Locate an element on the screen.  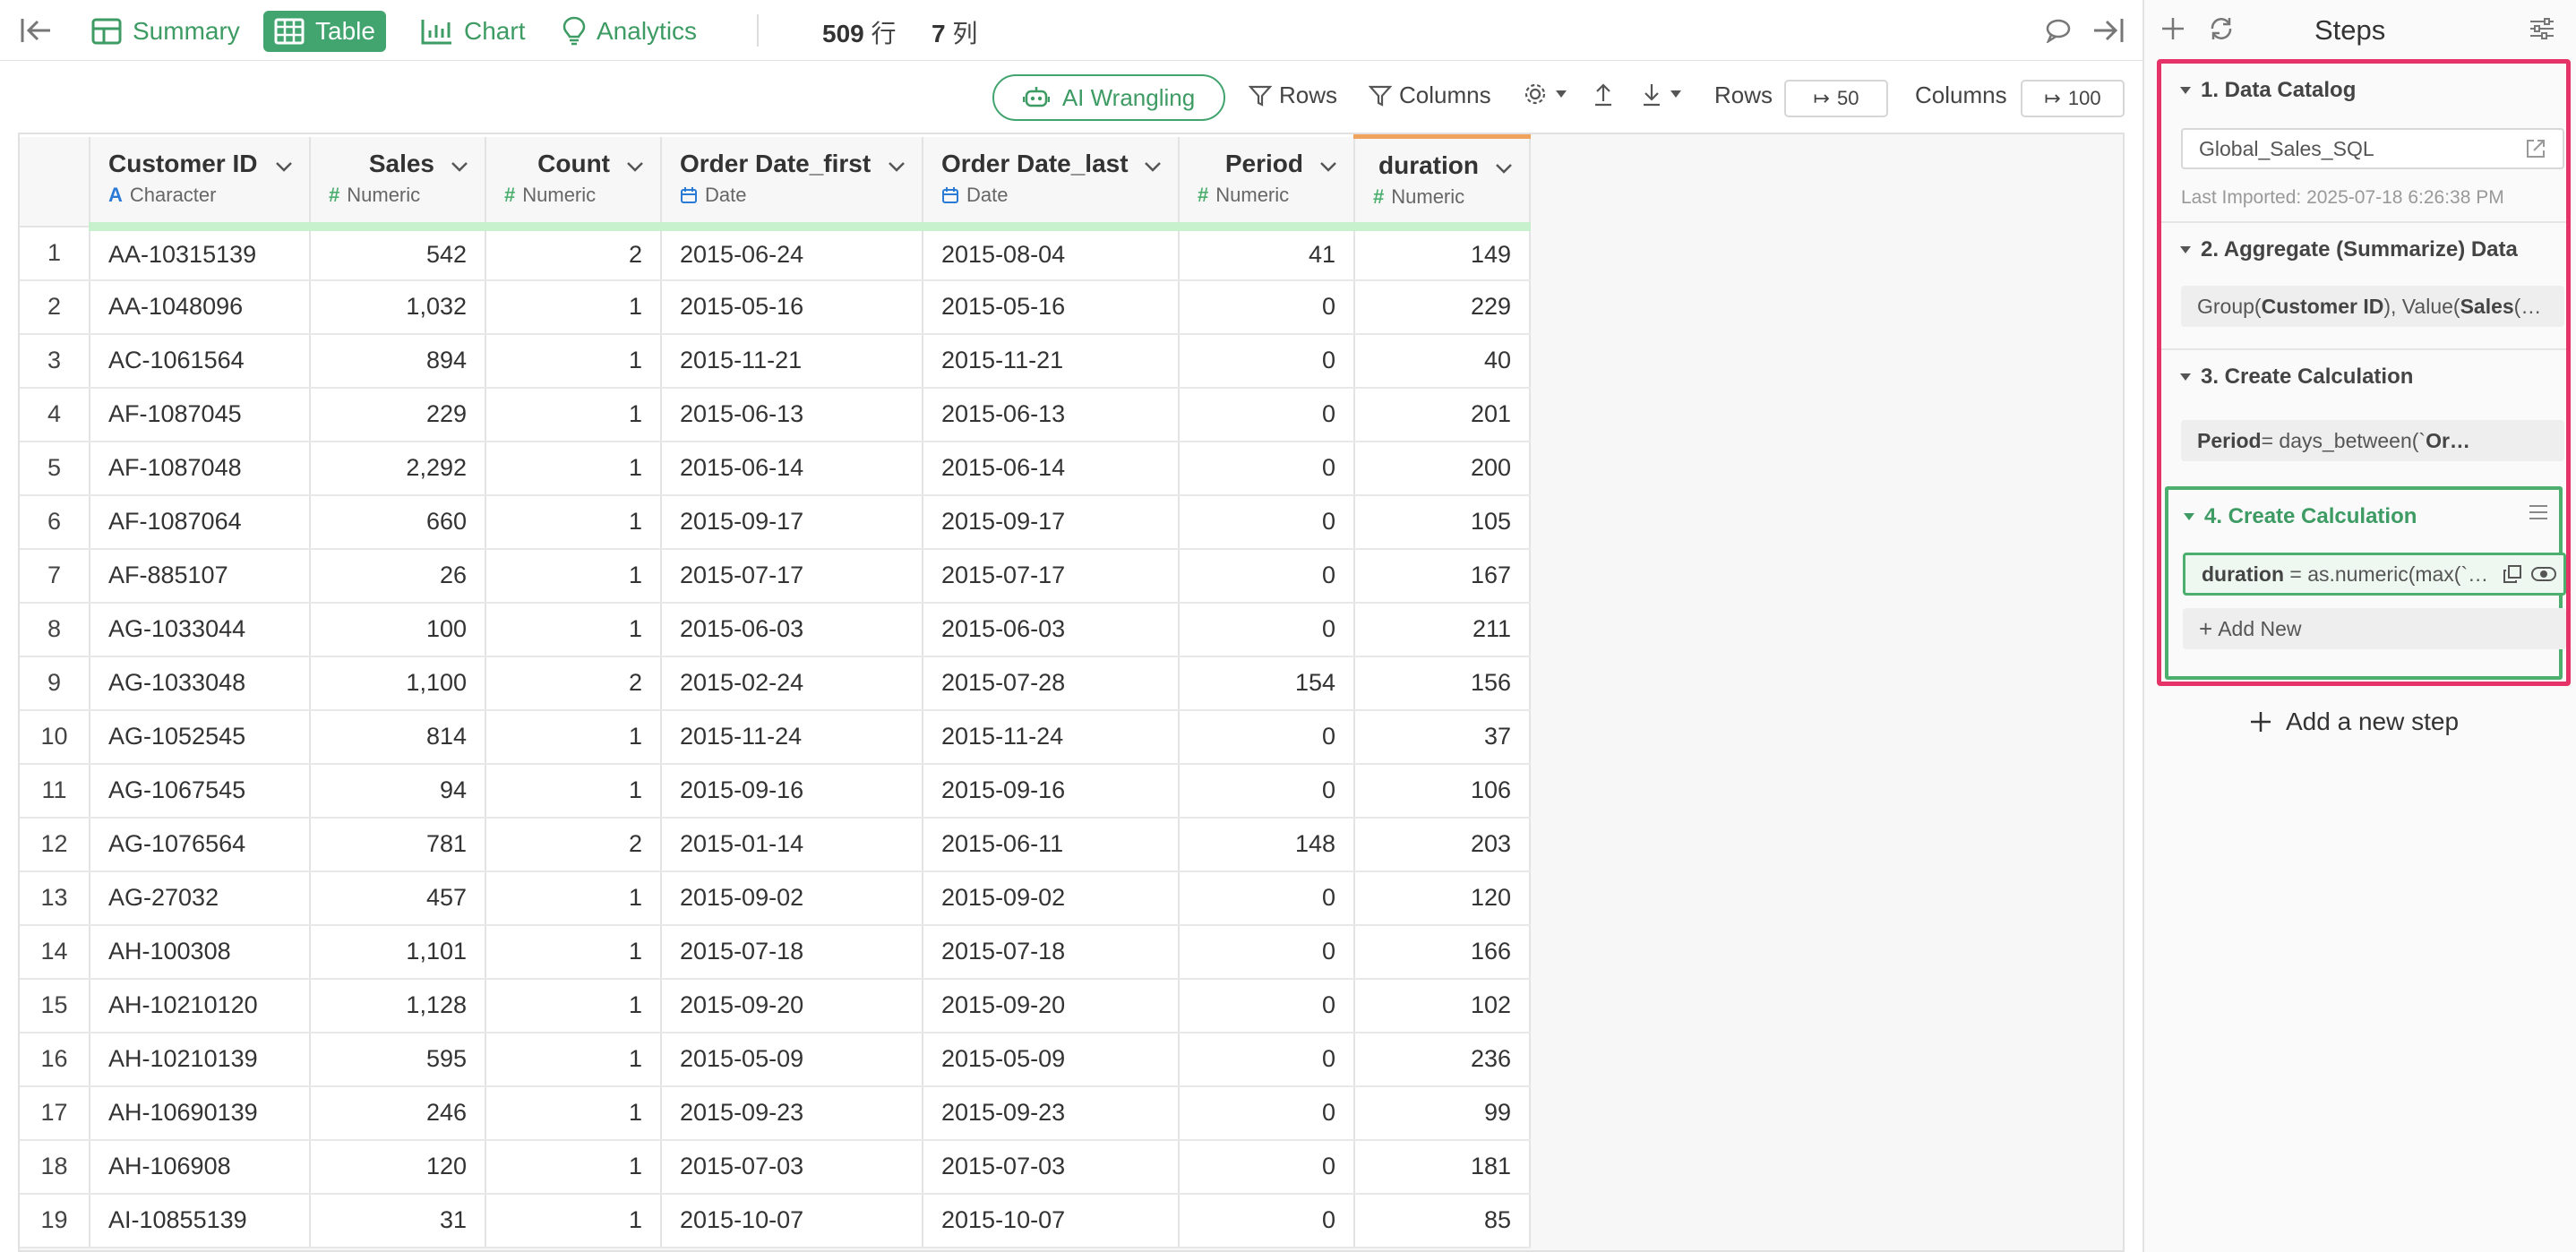
table-cell: 2015-05-16 is located at coordinates (1051, 307).